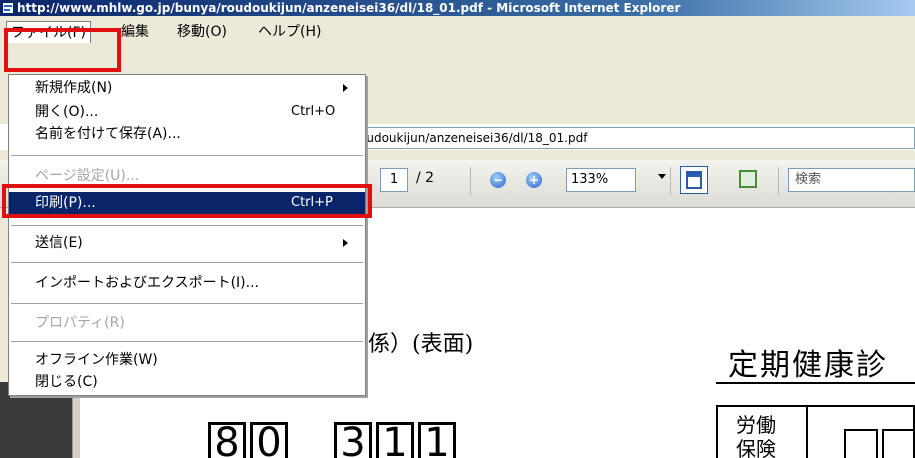 This screenshot has width=915, height=458. Describe the element at coordinates (48, 32) in the screenshot. I see `menu-file: ファイル(F)` at that location.